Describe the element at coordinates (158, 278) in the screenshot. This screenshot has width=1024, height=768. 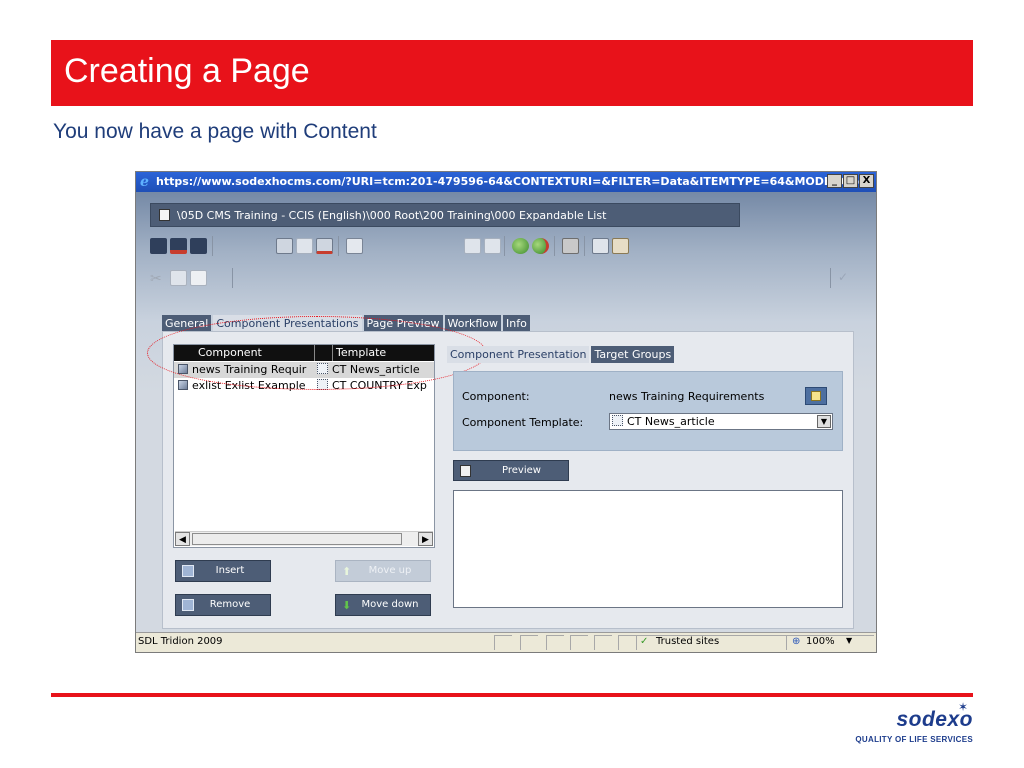
I see `cut-icon: ✂` at that location.